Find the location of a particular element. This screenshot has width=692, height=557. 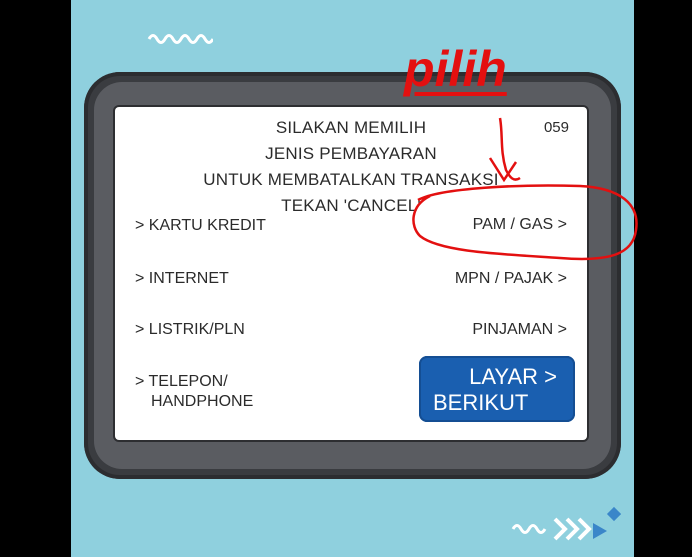

next-button-line2: BERIKUT is located at coordinates (481, 402).